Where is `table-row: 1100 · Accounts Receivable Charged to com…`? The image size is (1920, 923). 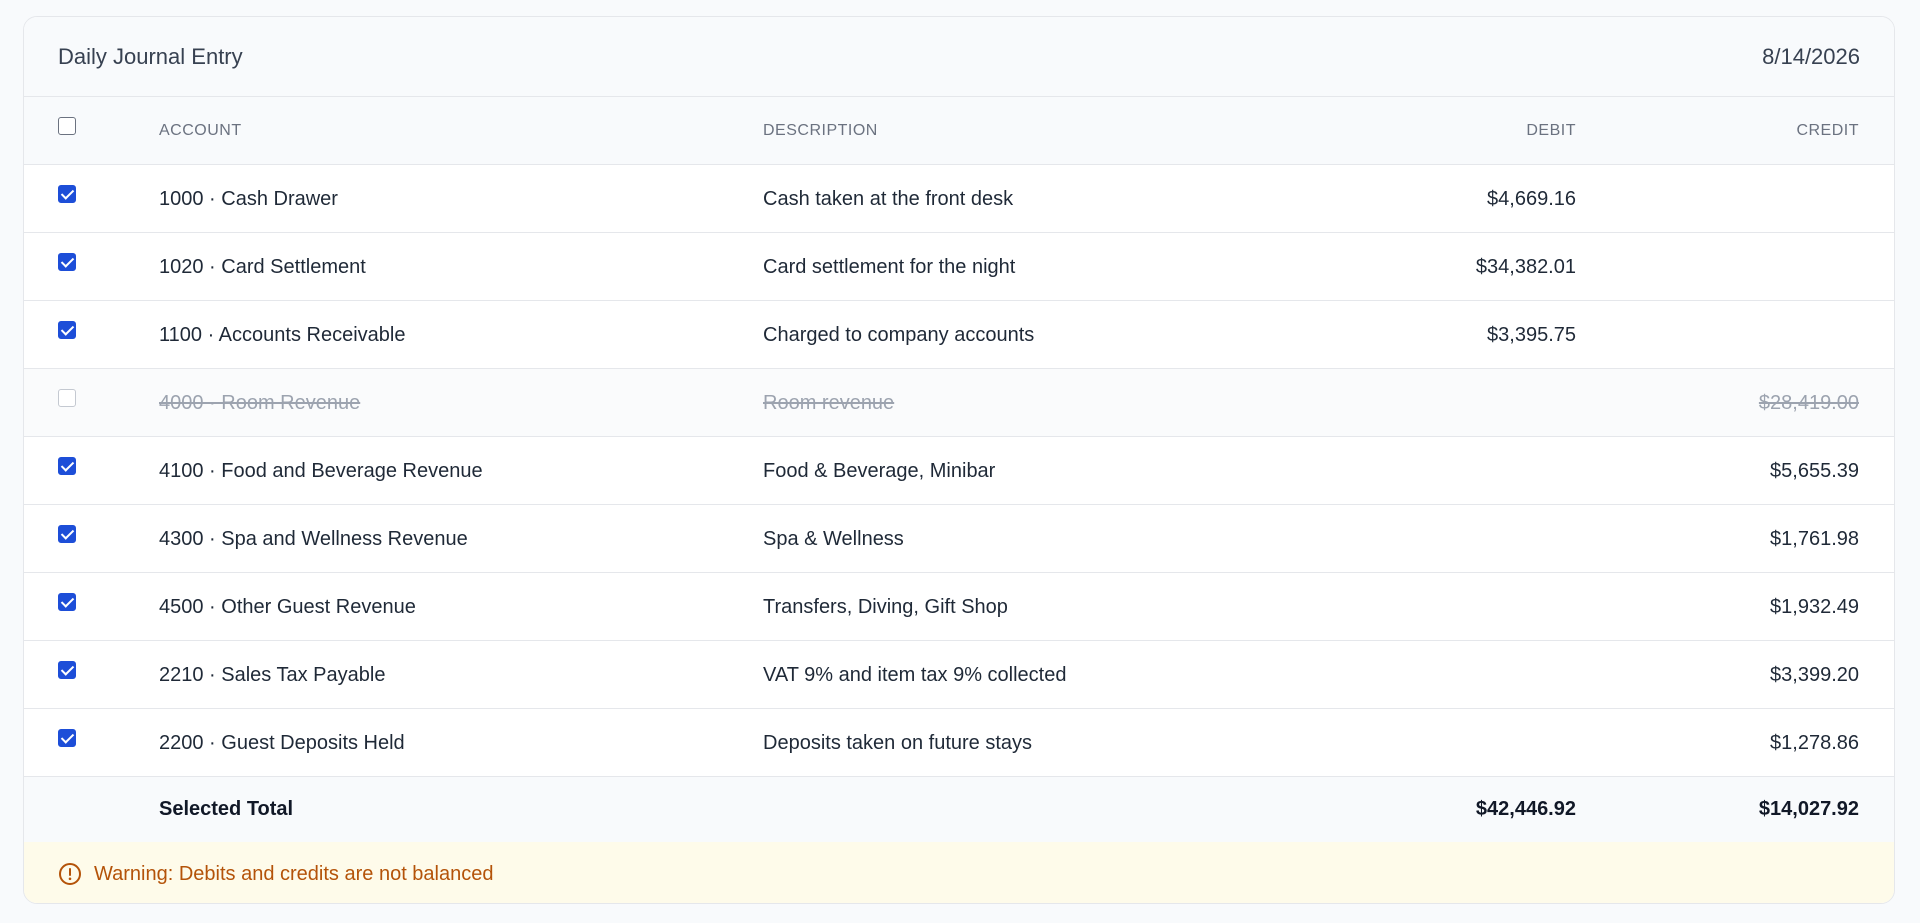
table-row: 1100 · Accounts Receivable Charged to com… is located at coordinates (959, 335).